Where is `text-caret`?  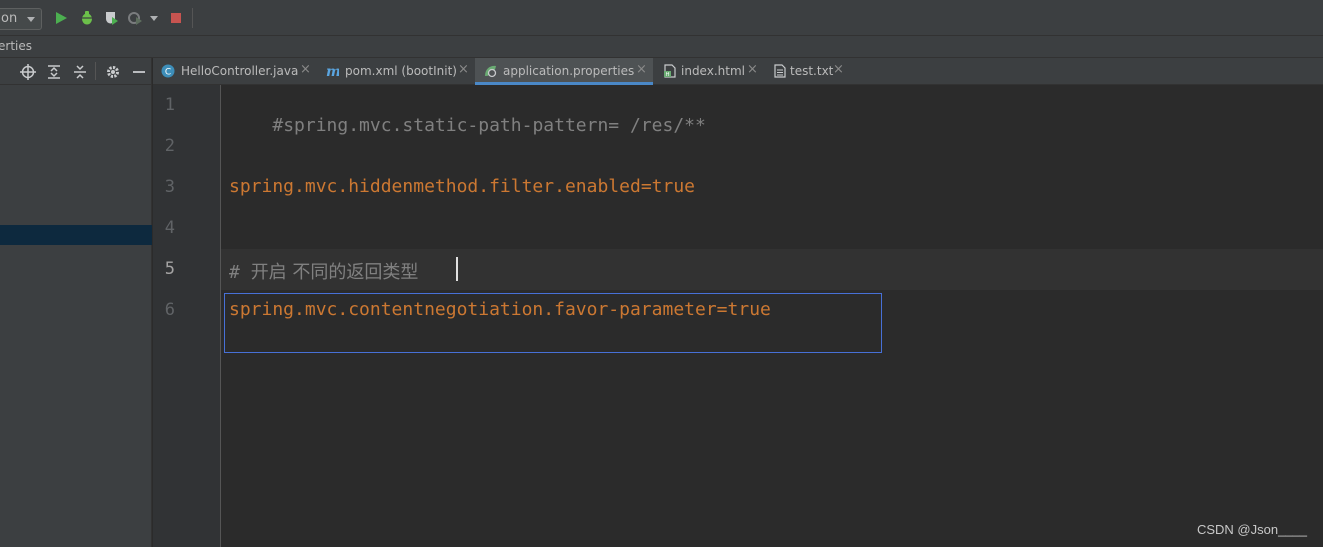
text-caret is located at coordinates (457, 269).